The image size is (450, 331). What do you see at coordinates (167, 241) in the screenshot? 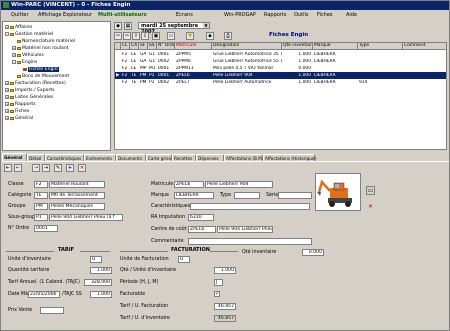
I see `commentaire-label: Commentaire` at bounding box center [167, 241].